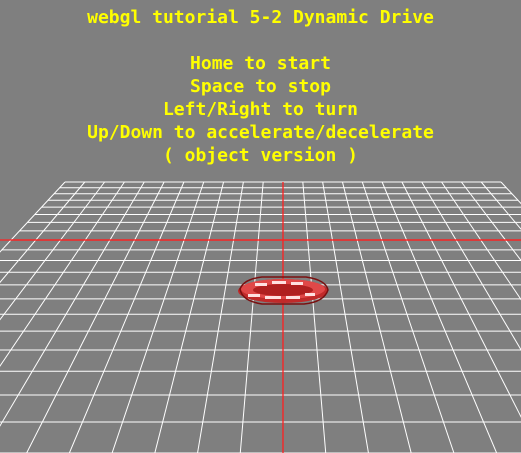  Describe the element at coordinates (283, 290) in the screenshot. I see `boat-object` at that location.